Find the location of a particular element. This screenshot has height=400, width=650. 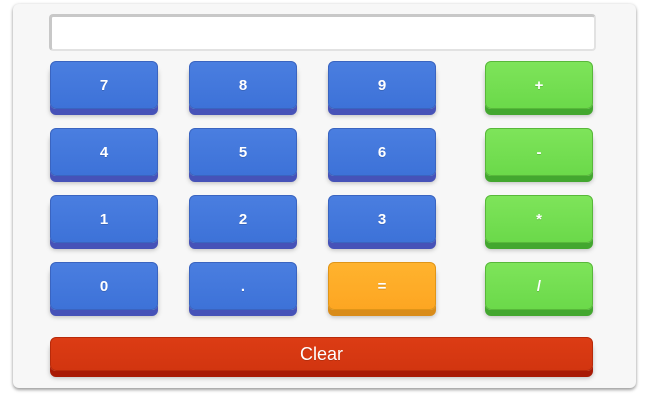

key-2: 2 is located at coordinates (243, 219).